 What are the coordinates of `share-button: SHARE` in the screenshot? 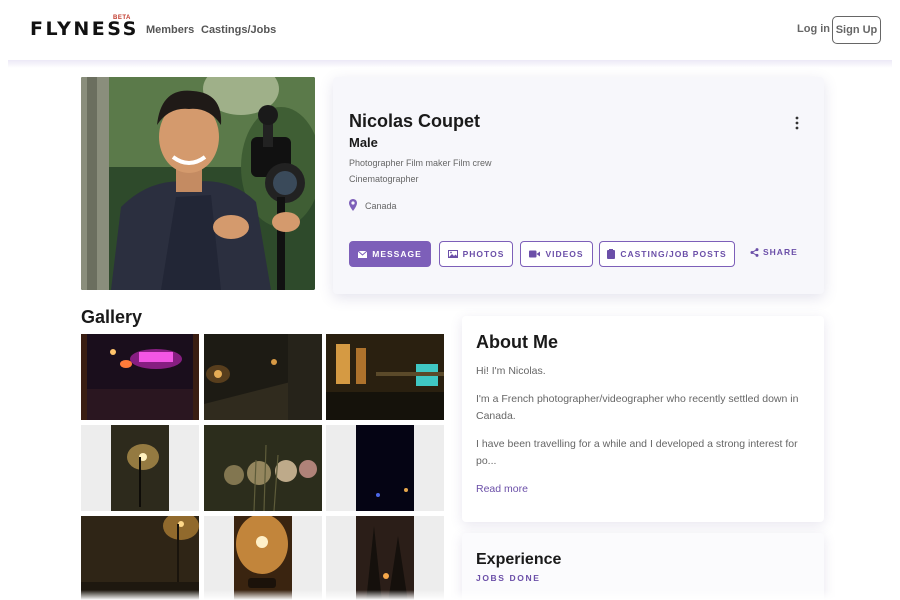 It's located at (774, 252).